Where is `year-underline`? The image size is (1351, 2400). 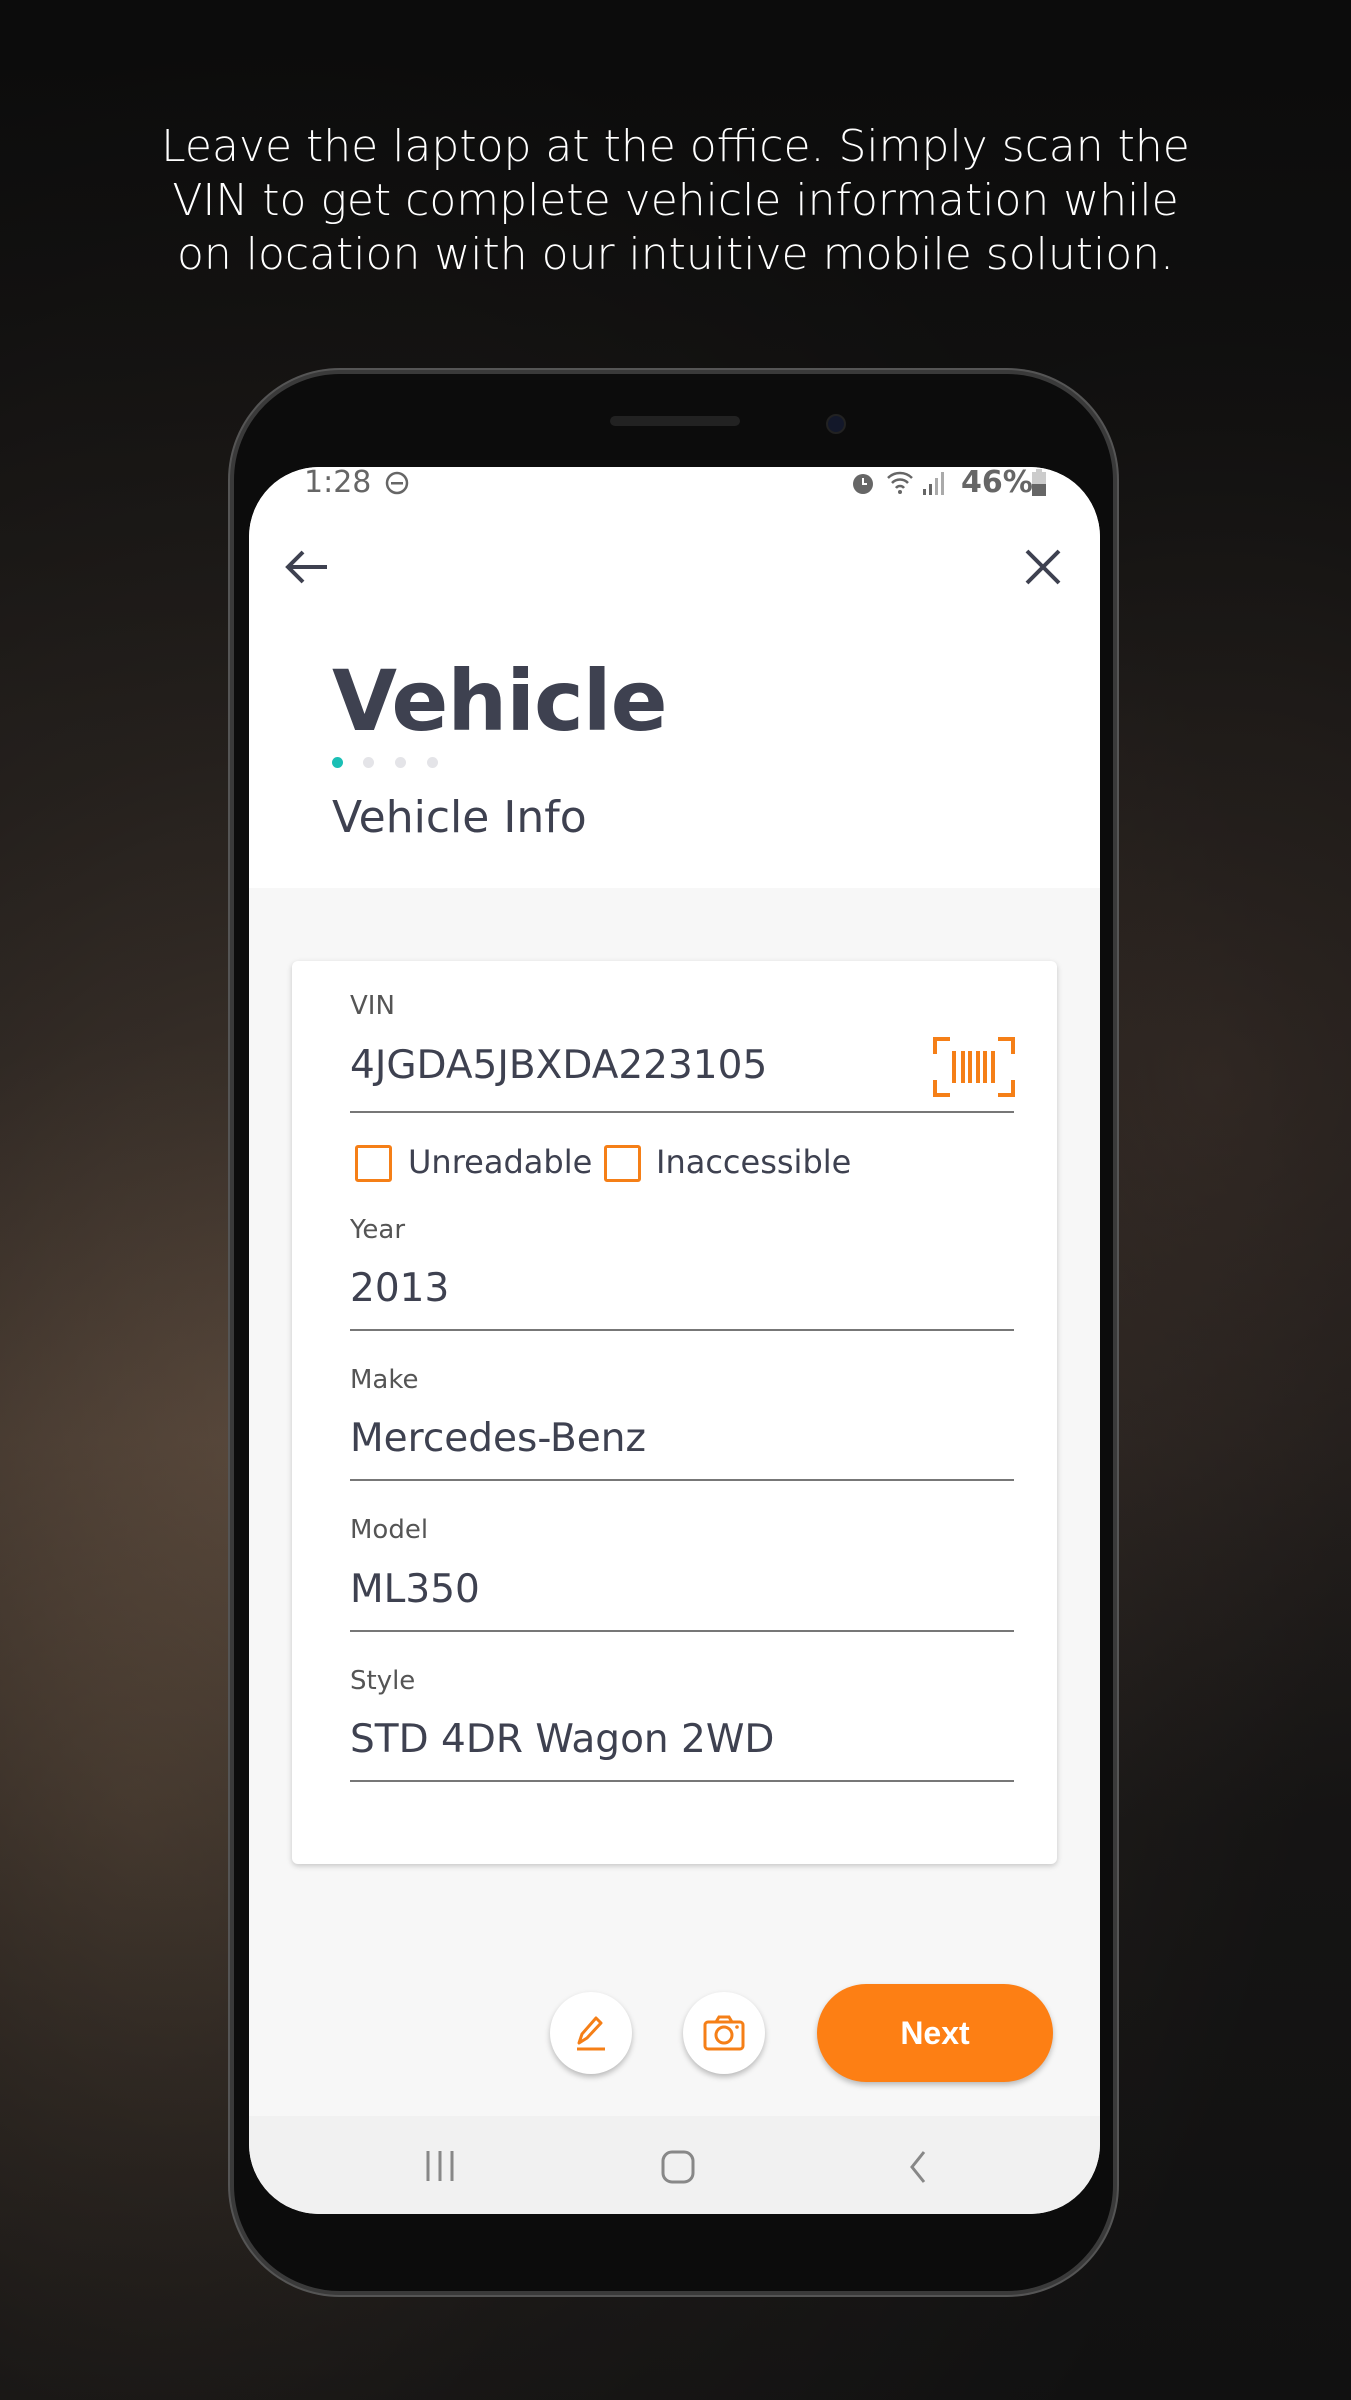 year-underline is located at coordinates (682, 1330).